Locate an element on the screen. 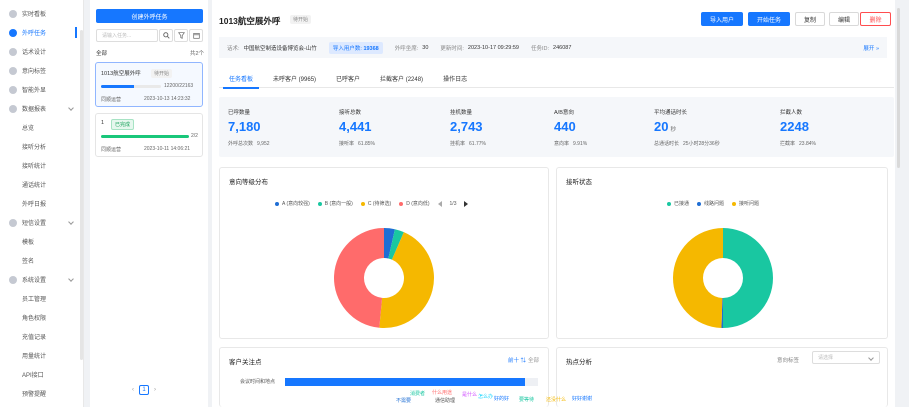  task-card: 1 已完成 2/2 同顺运营 2023-10-11 14:06:21 is located at coordinates (149, 135).